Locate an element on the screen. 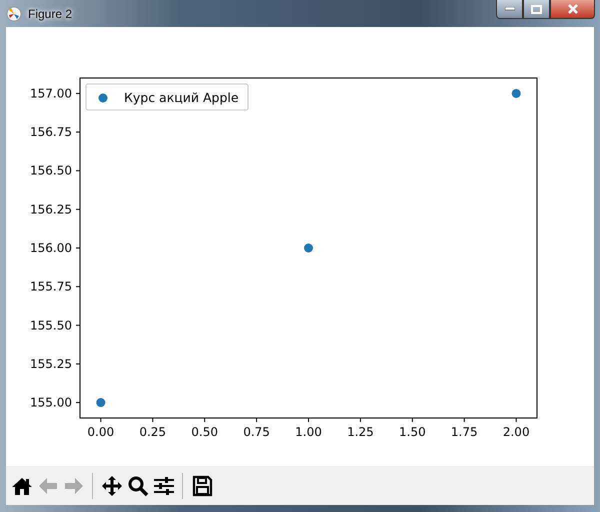 Image resolution: width=600 pixels, height=512 pixels. close-icon is located at coordinates (572, 9).